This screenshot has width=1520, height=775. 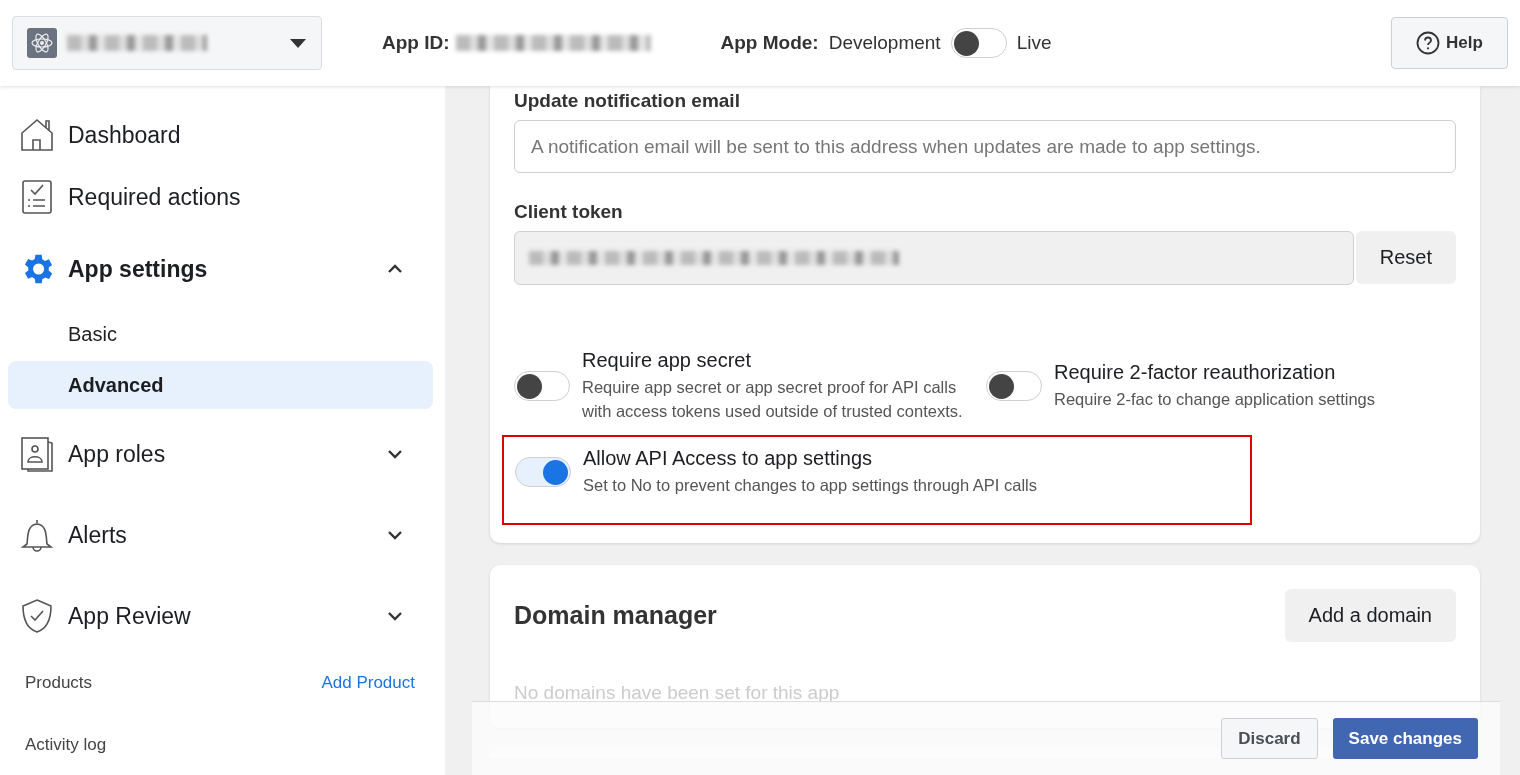 I want to click on caret-icon, so click(x=298, y=43).